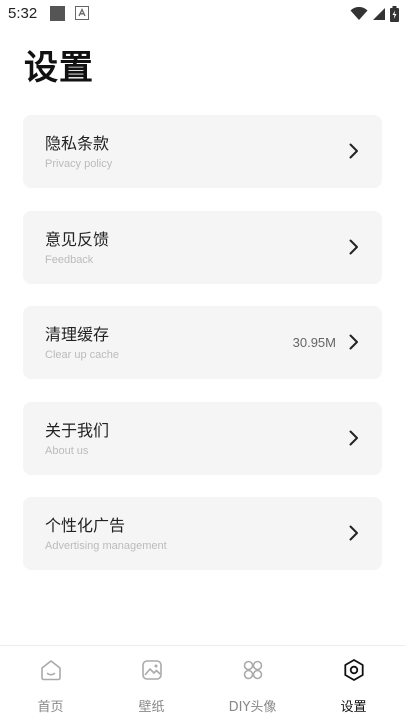 Image resolution: width=405 pixels, height=720 pixels. Describe the element at coordinates (151, 707) in the screenshot. I see `nav-label: 壁纸` at that location.